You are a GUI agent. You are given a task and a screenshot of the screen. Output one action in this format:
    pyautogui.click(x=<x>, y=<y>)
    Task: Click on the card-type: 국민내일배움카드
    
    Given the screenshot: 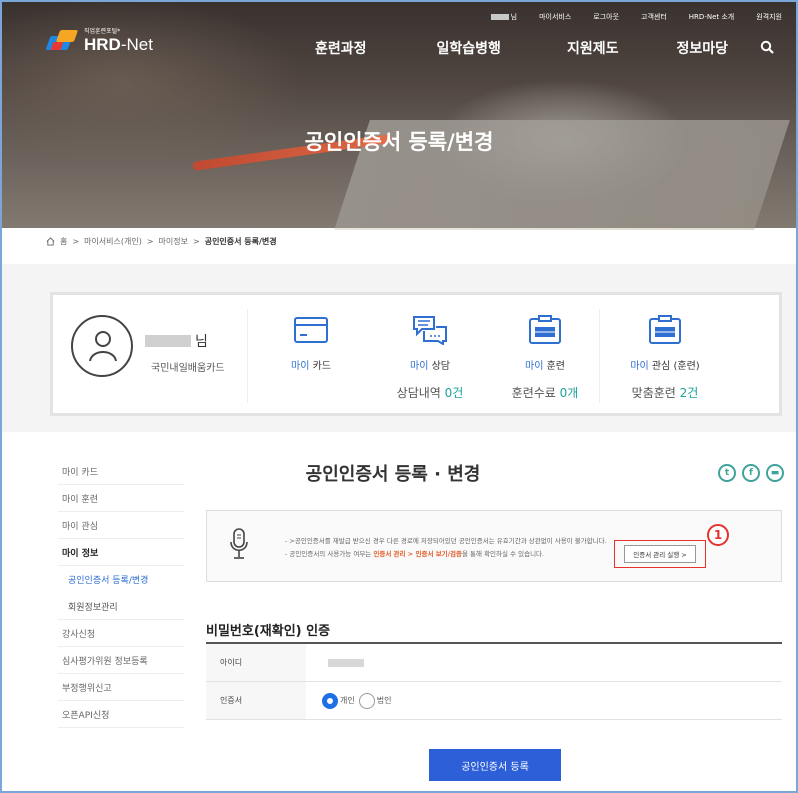 What is the action you would take?
    pyautogui.click(x=188, y=368)
    